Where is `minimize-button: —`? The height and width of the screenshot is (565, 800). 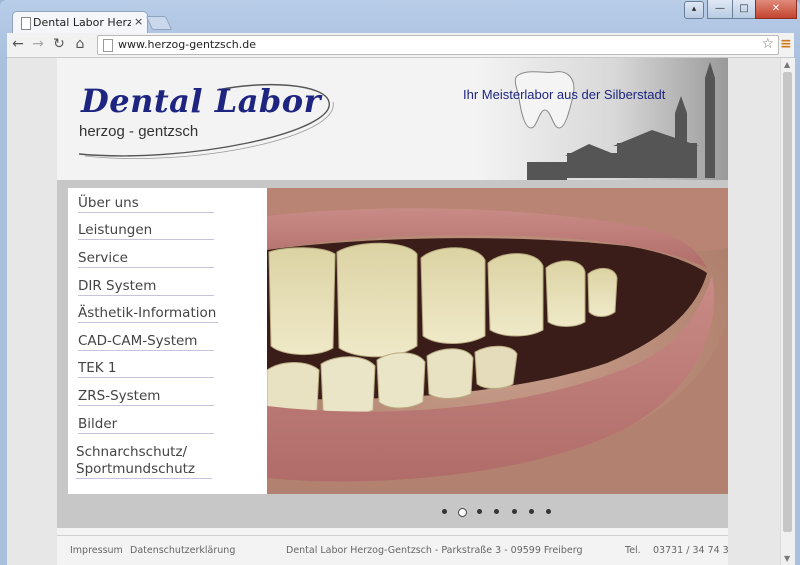 minimize-button: — is located at coordinates (720, 9).